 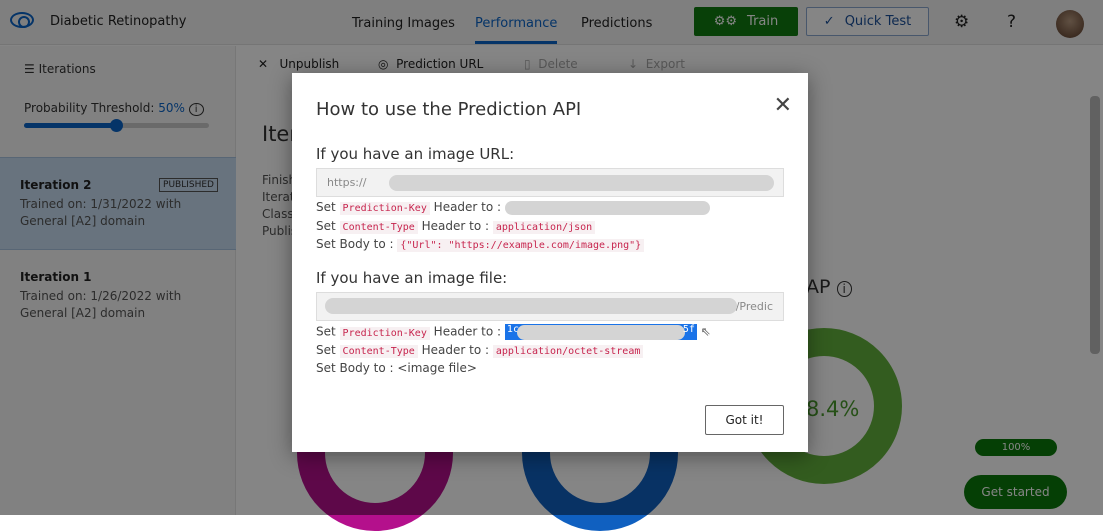 I want to click on selected-prediction-key: 1c 5f, so click(x=600, y=332).